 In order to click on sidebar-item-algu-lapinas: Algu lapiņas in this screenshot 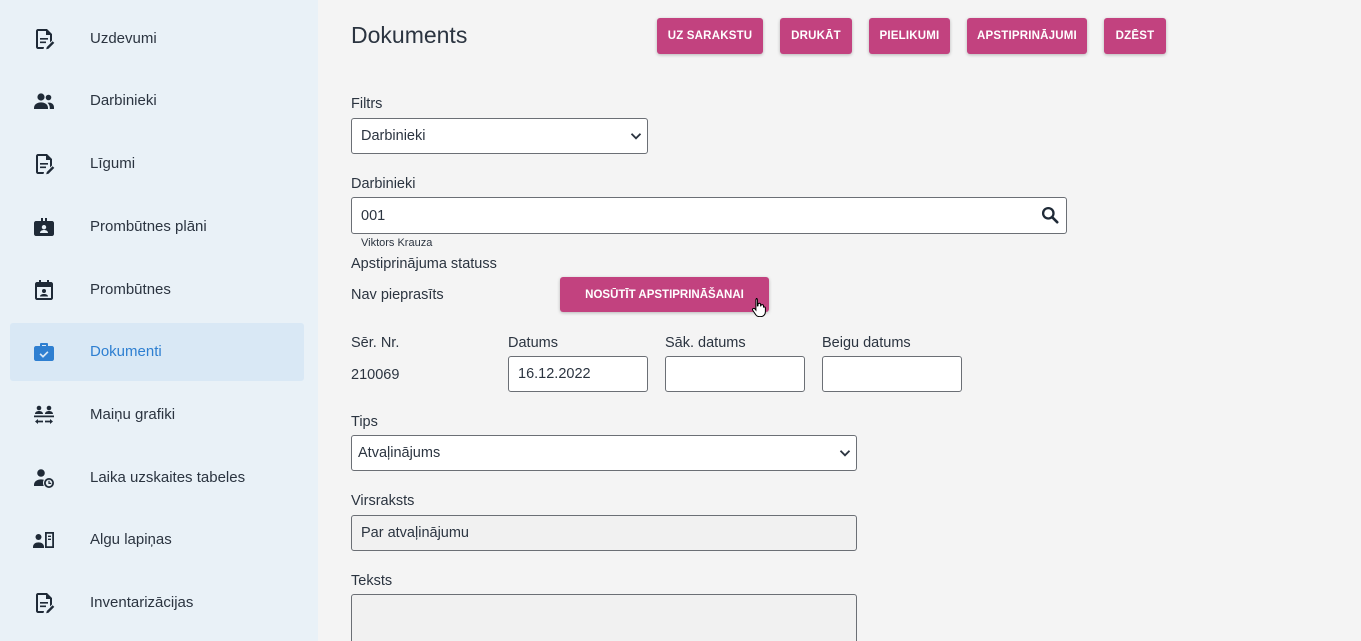, I will do `click(157, 540)`.